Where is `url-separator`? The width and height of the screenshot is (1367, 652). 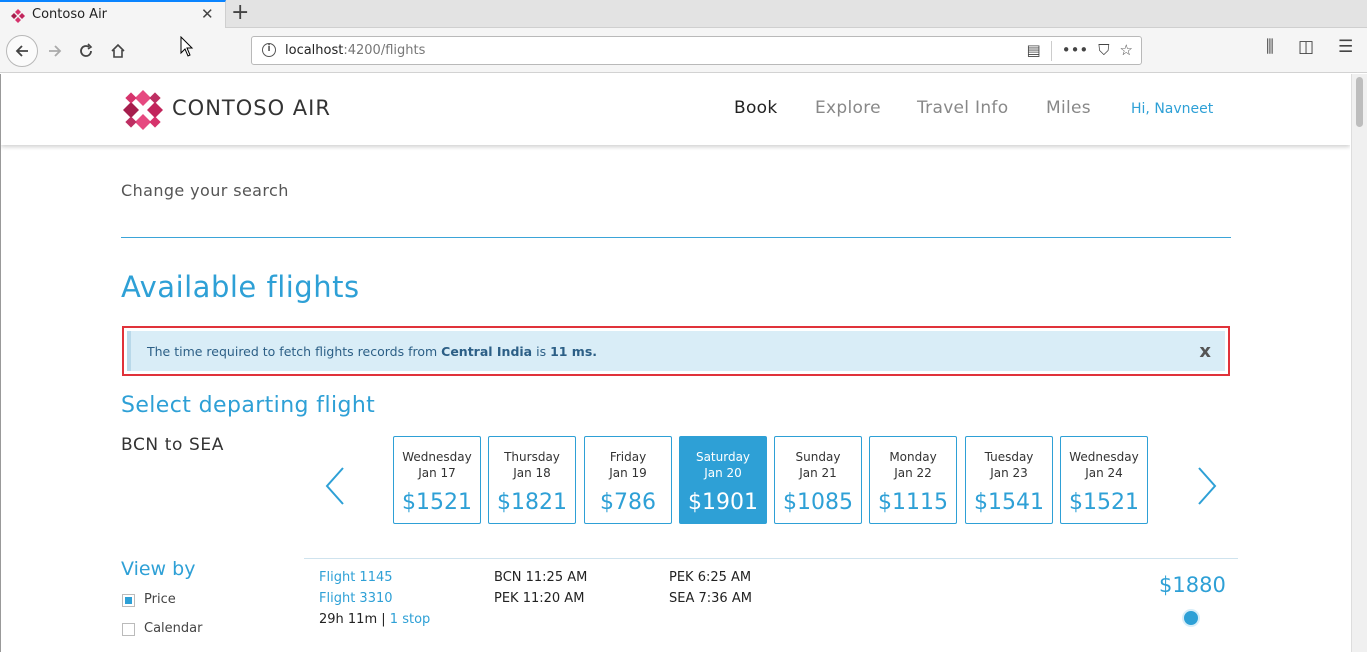 url-separator is located at coordinates (1051, 51).